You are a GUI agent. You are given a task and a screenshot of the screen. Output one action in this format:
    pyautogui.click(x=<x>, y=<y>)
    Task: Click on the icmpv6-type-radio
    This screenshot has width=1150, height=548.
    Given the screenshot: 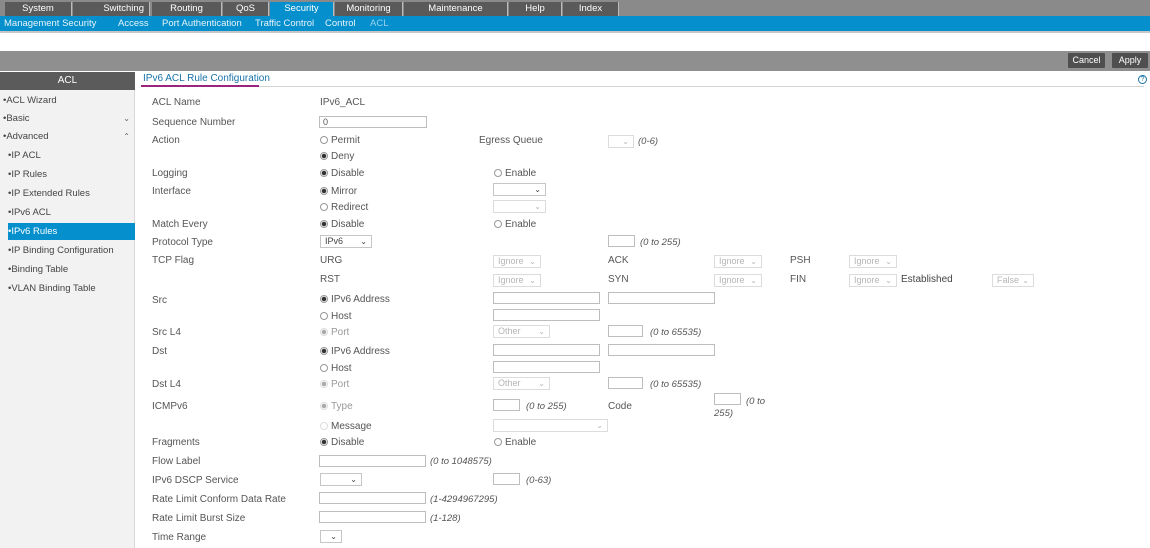 What is the action you would take?
    pyautogui.click(x=324, y=406)
    